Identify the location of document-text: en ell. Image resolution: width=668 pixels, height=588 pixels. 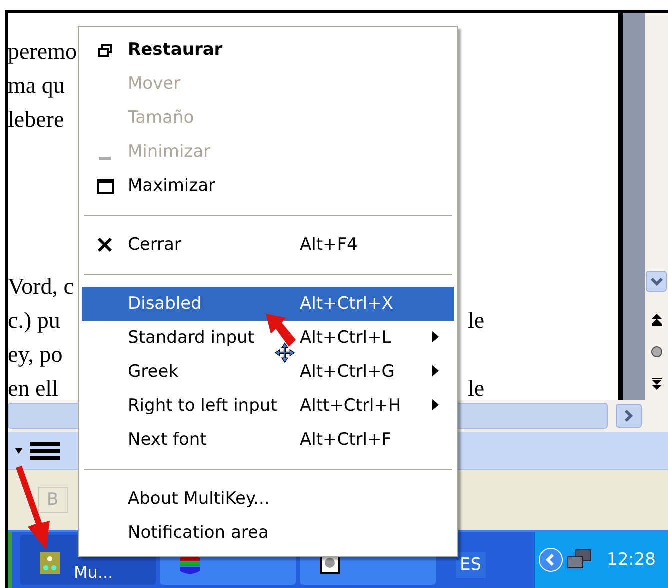
(33, 388).